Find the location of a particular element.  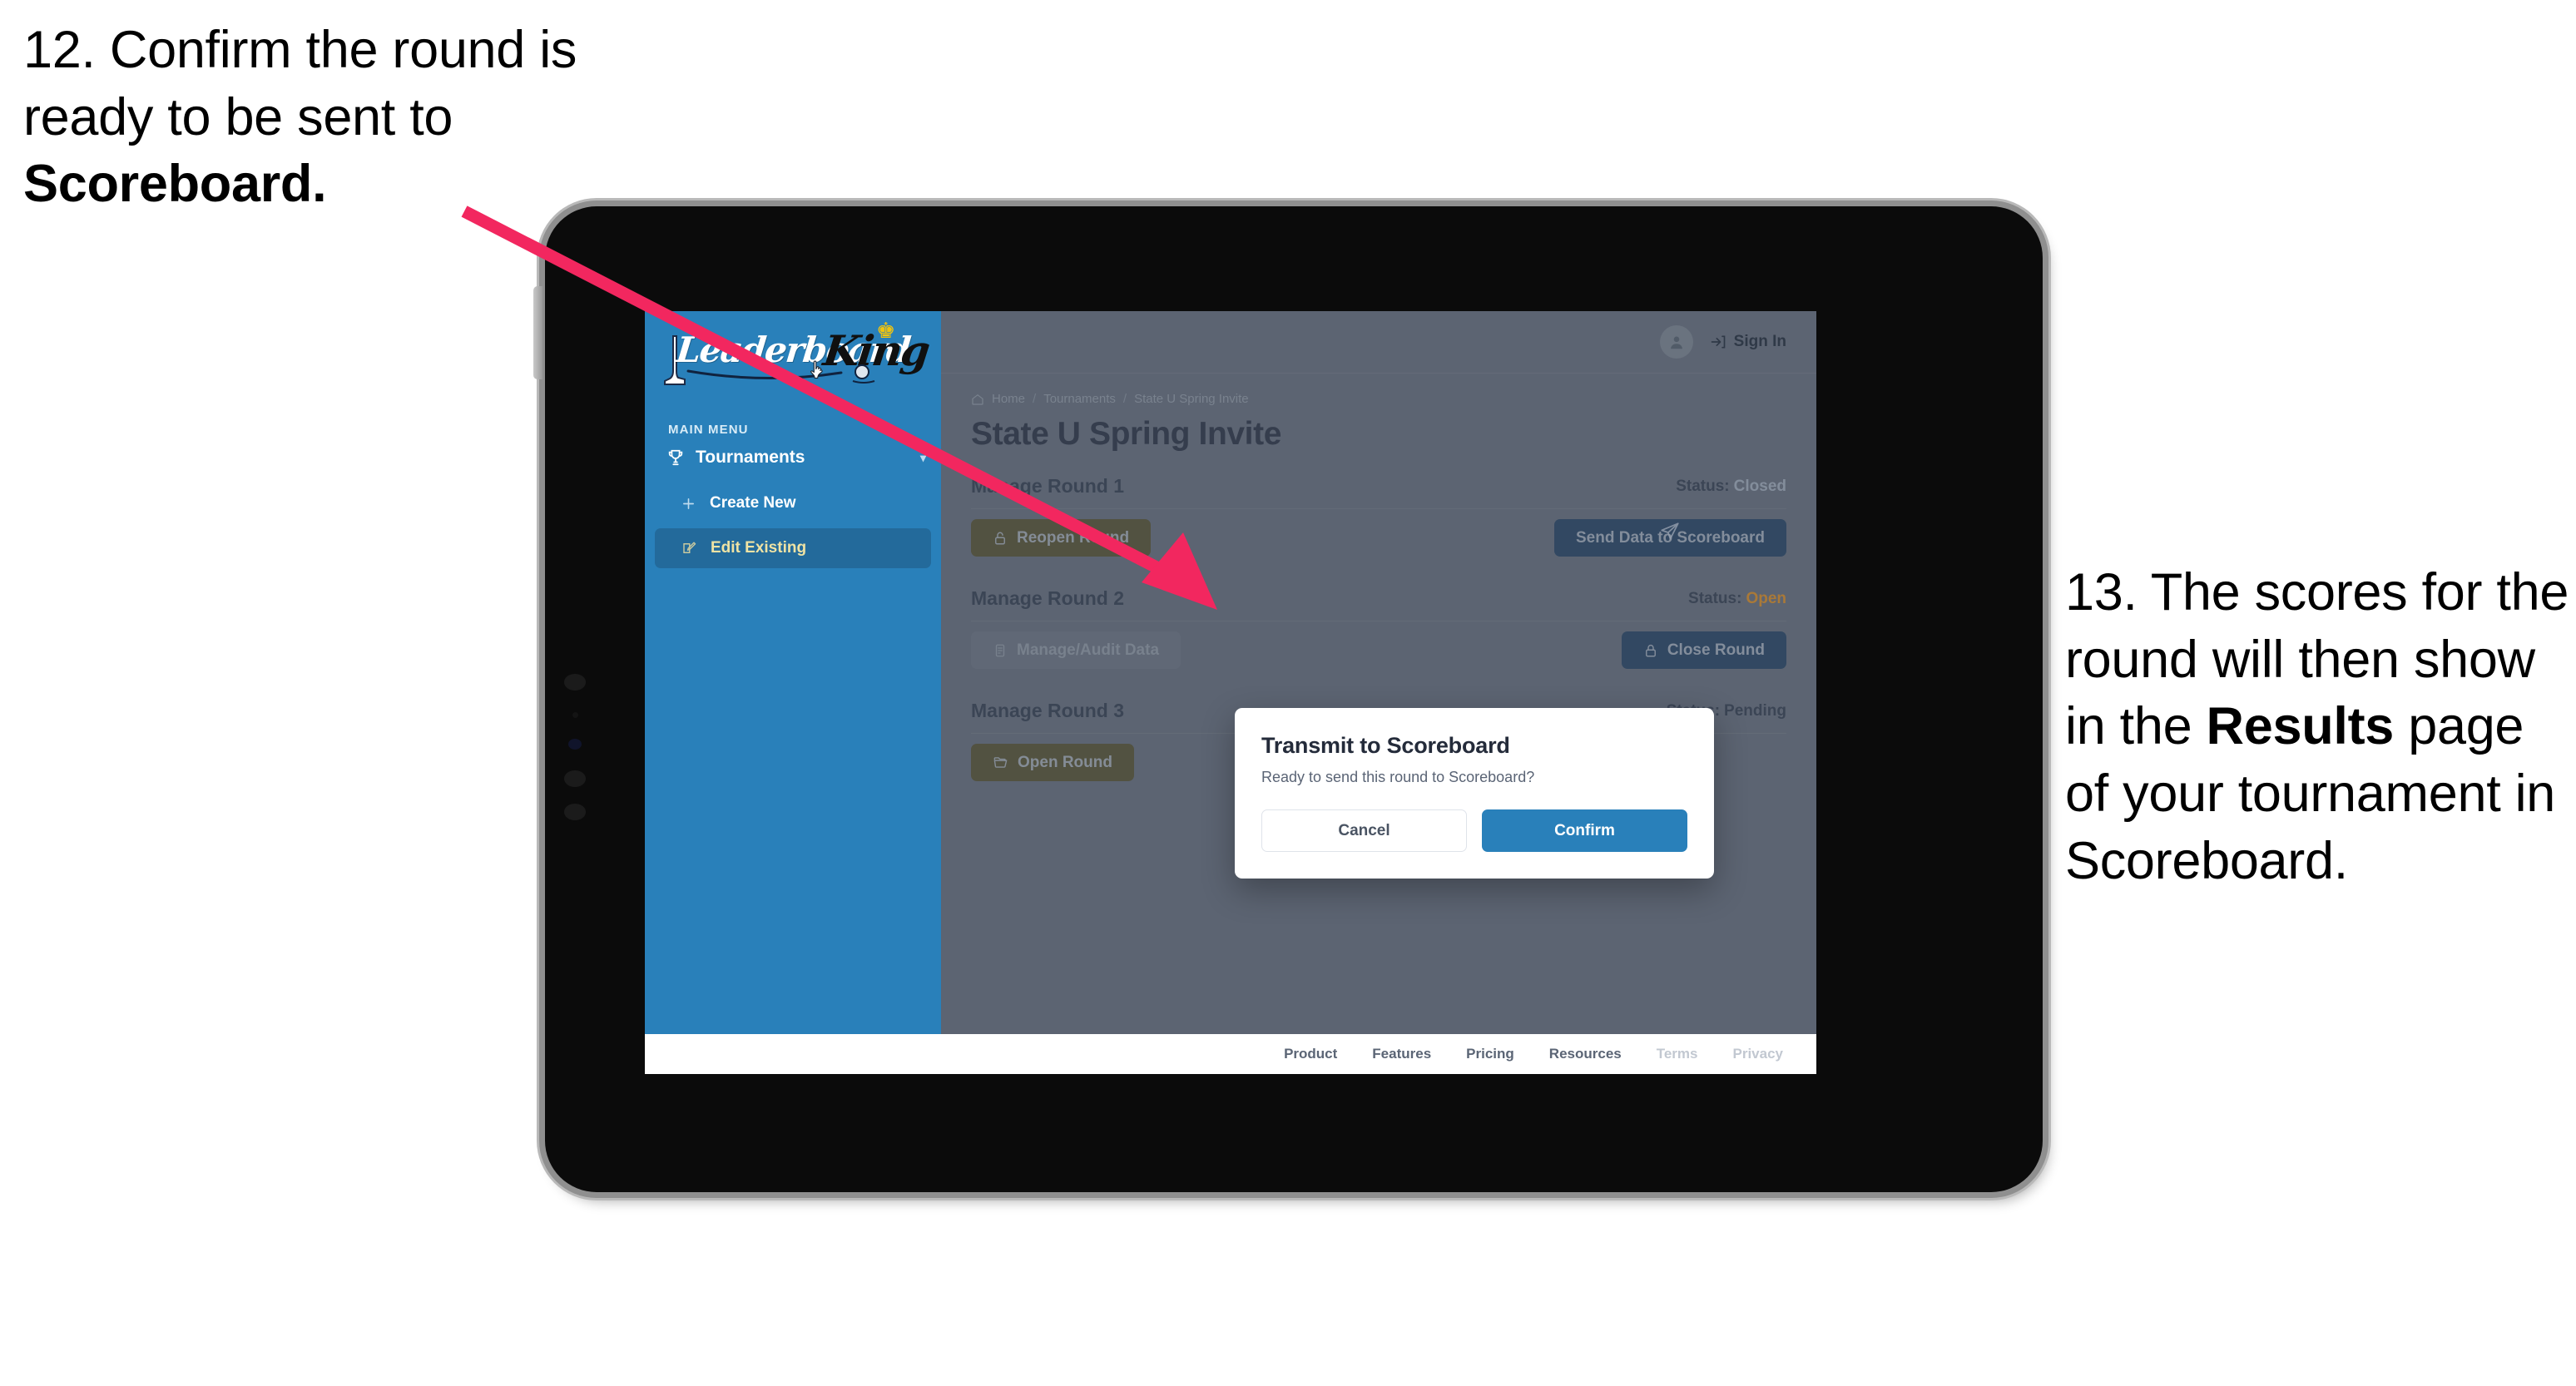

annotation-step-13-emphasis: Results is located at coordinates (2301, 726).